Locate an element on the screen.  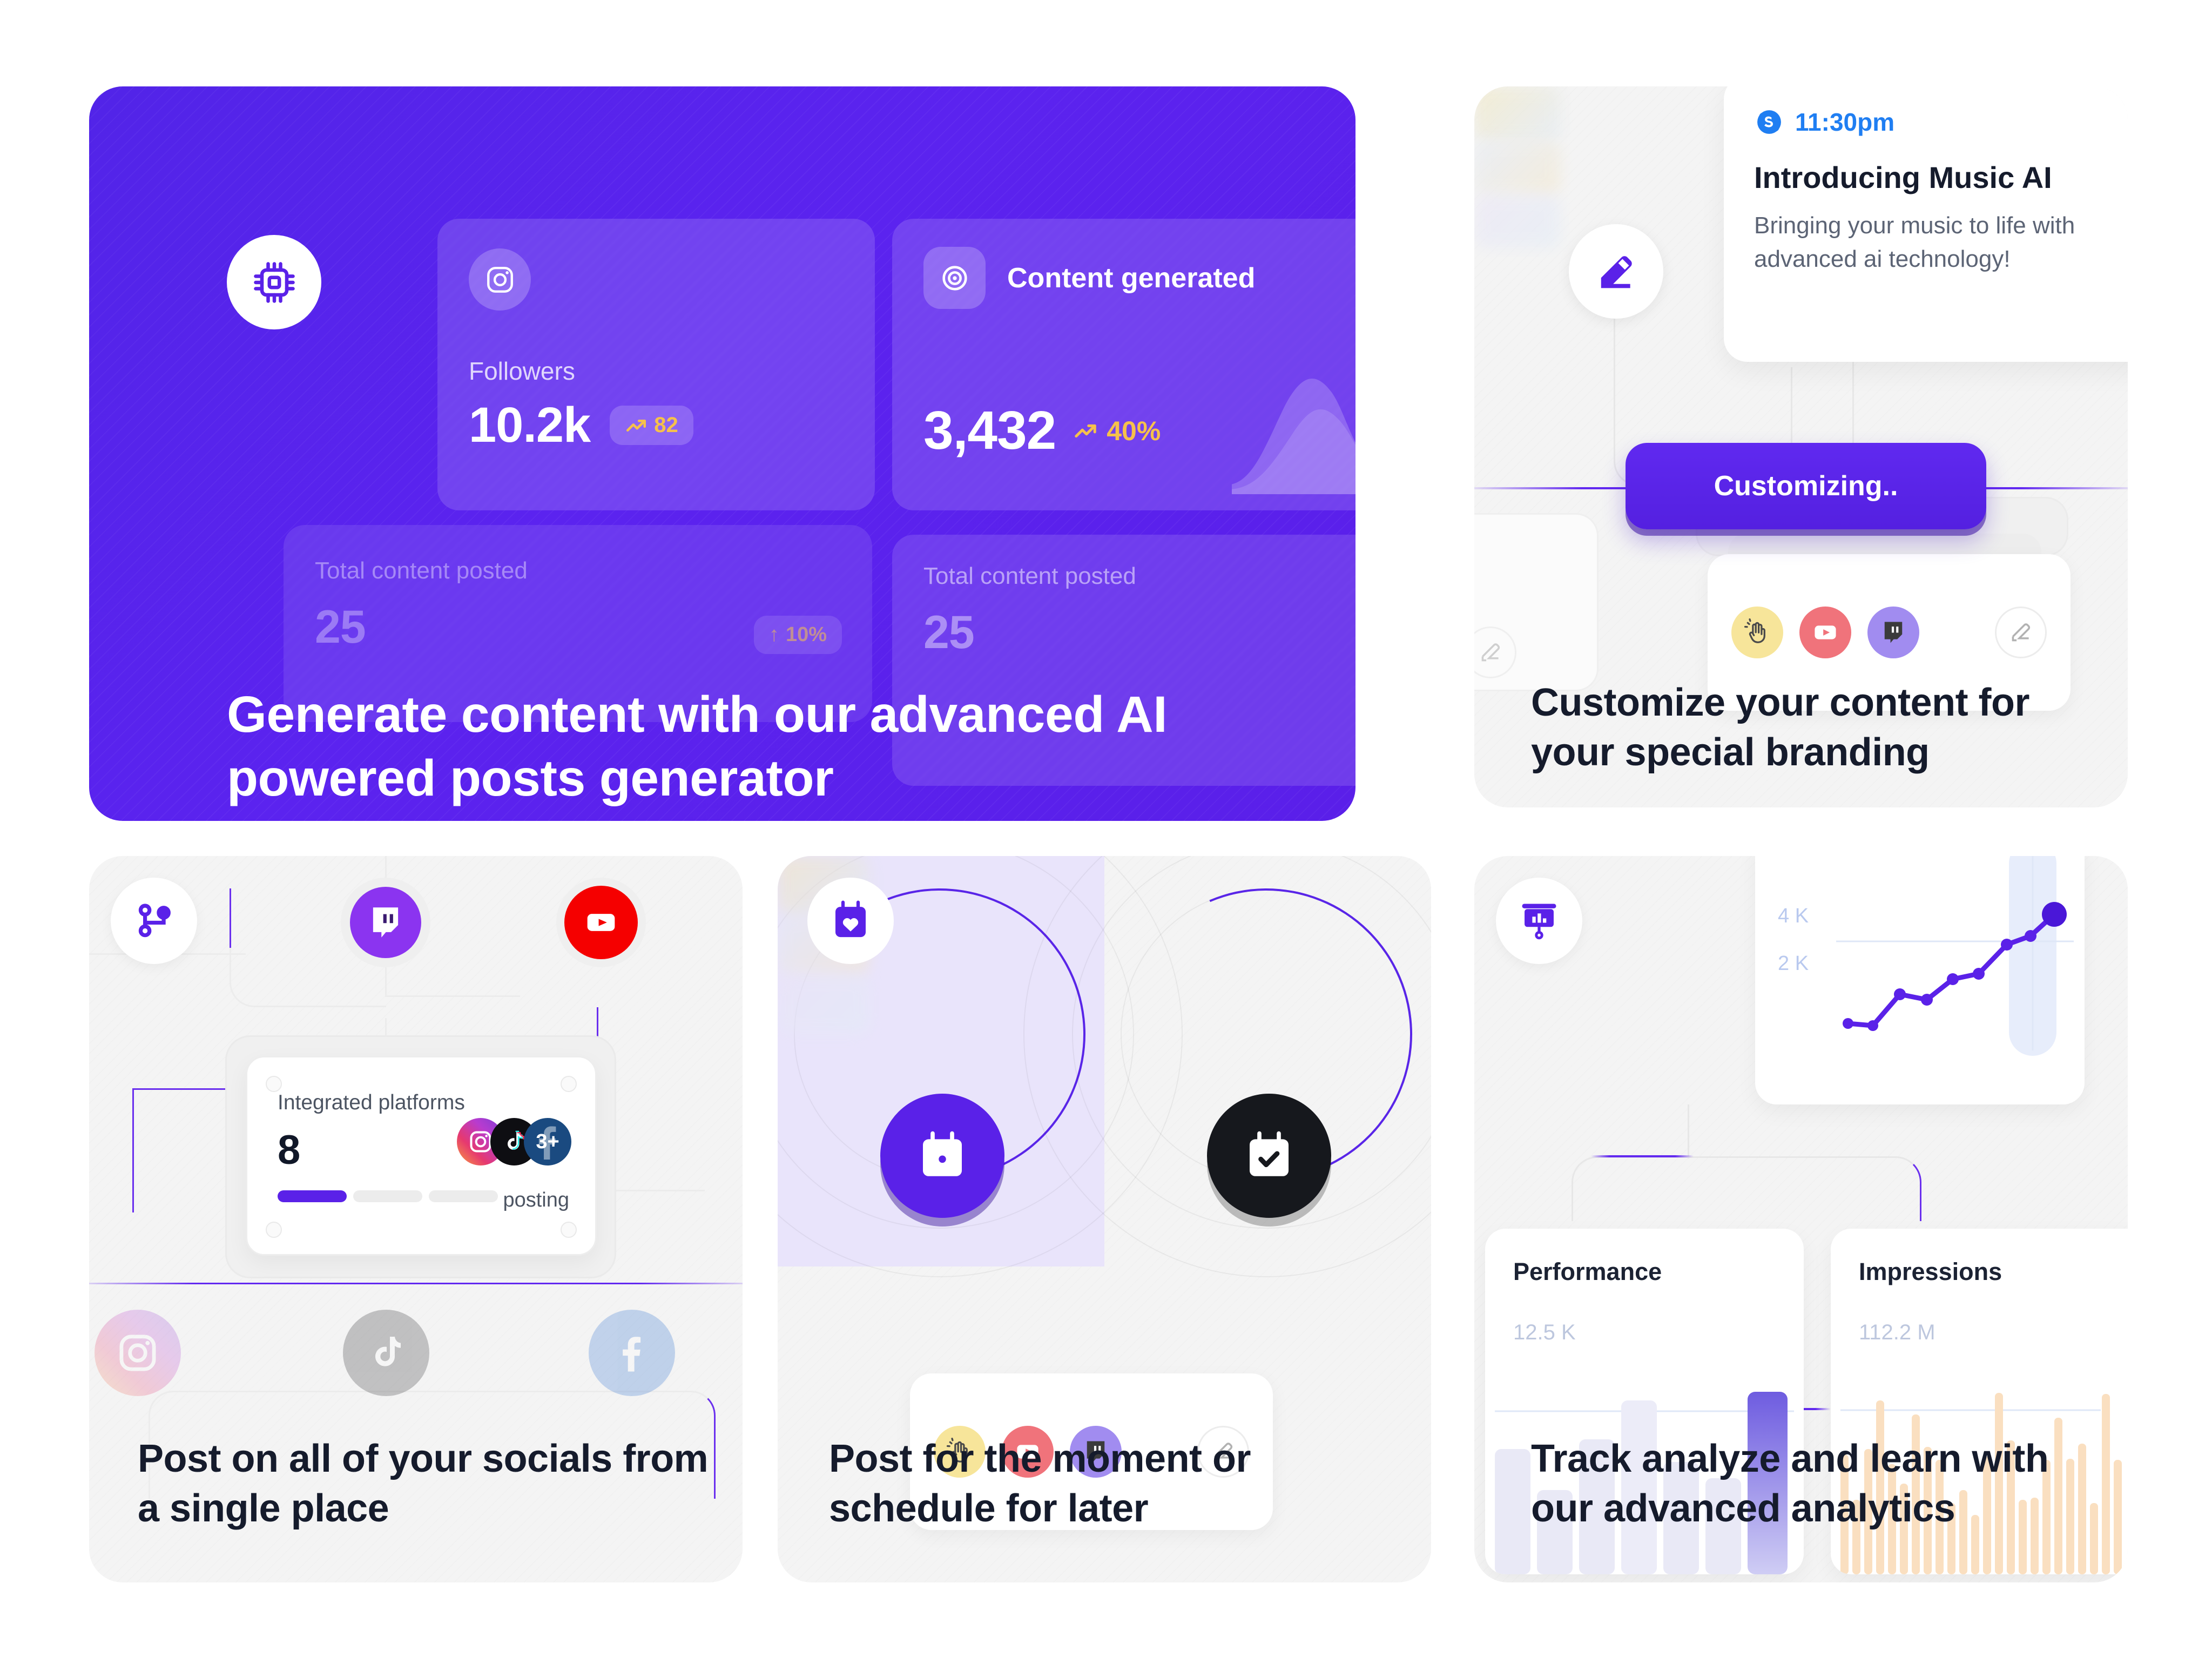
facebook-icon is located at coordinates (632, 1354).